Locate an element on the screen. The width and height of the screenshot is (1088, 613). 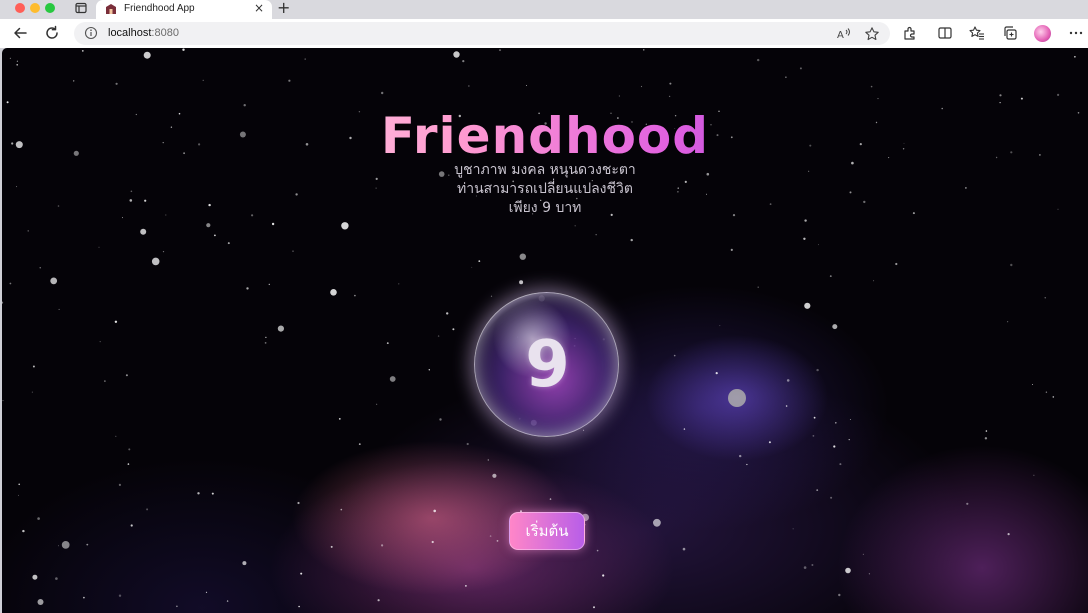
split-screen-icon is located at coordinates (945, 33).